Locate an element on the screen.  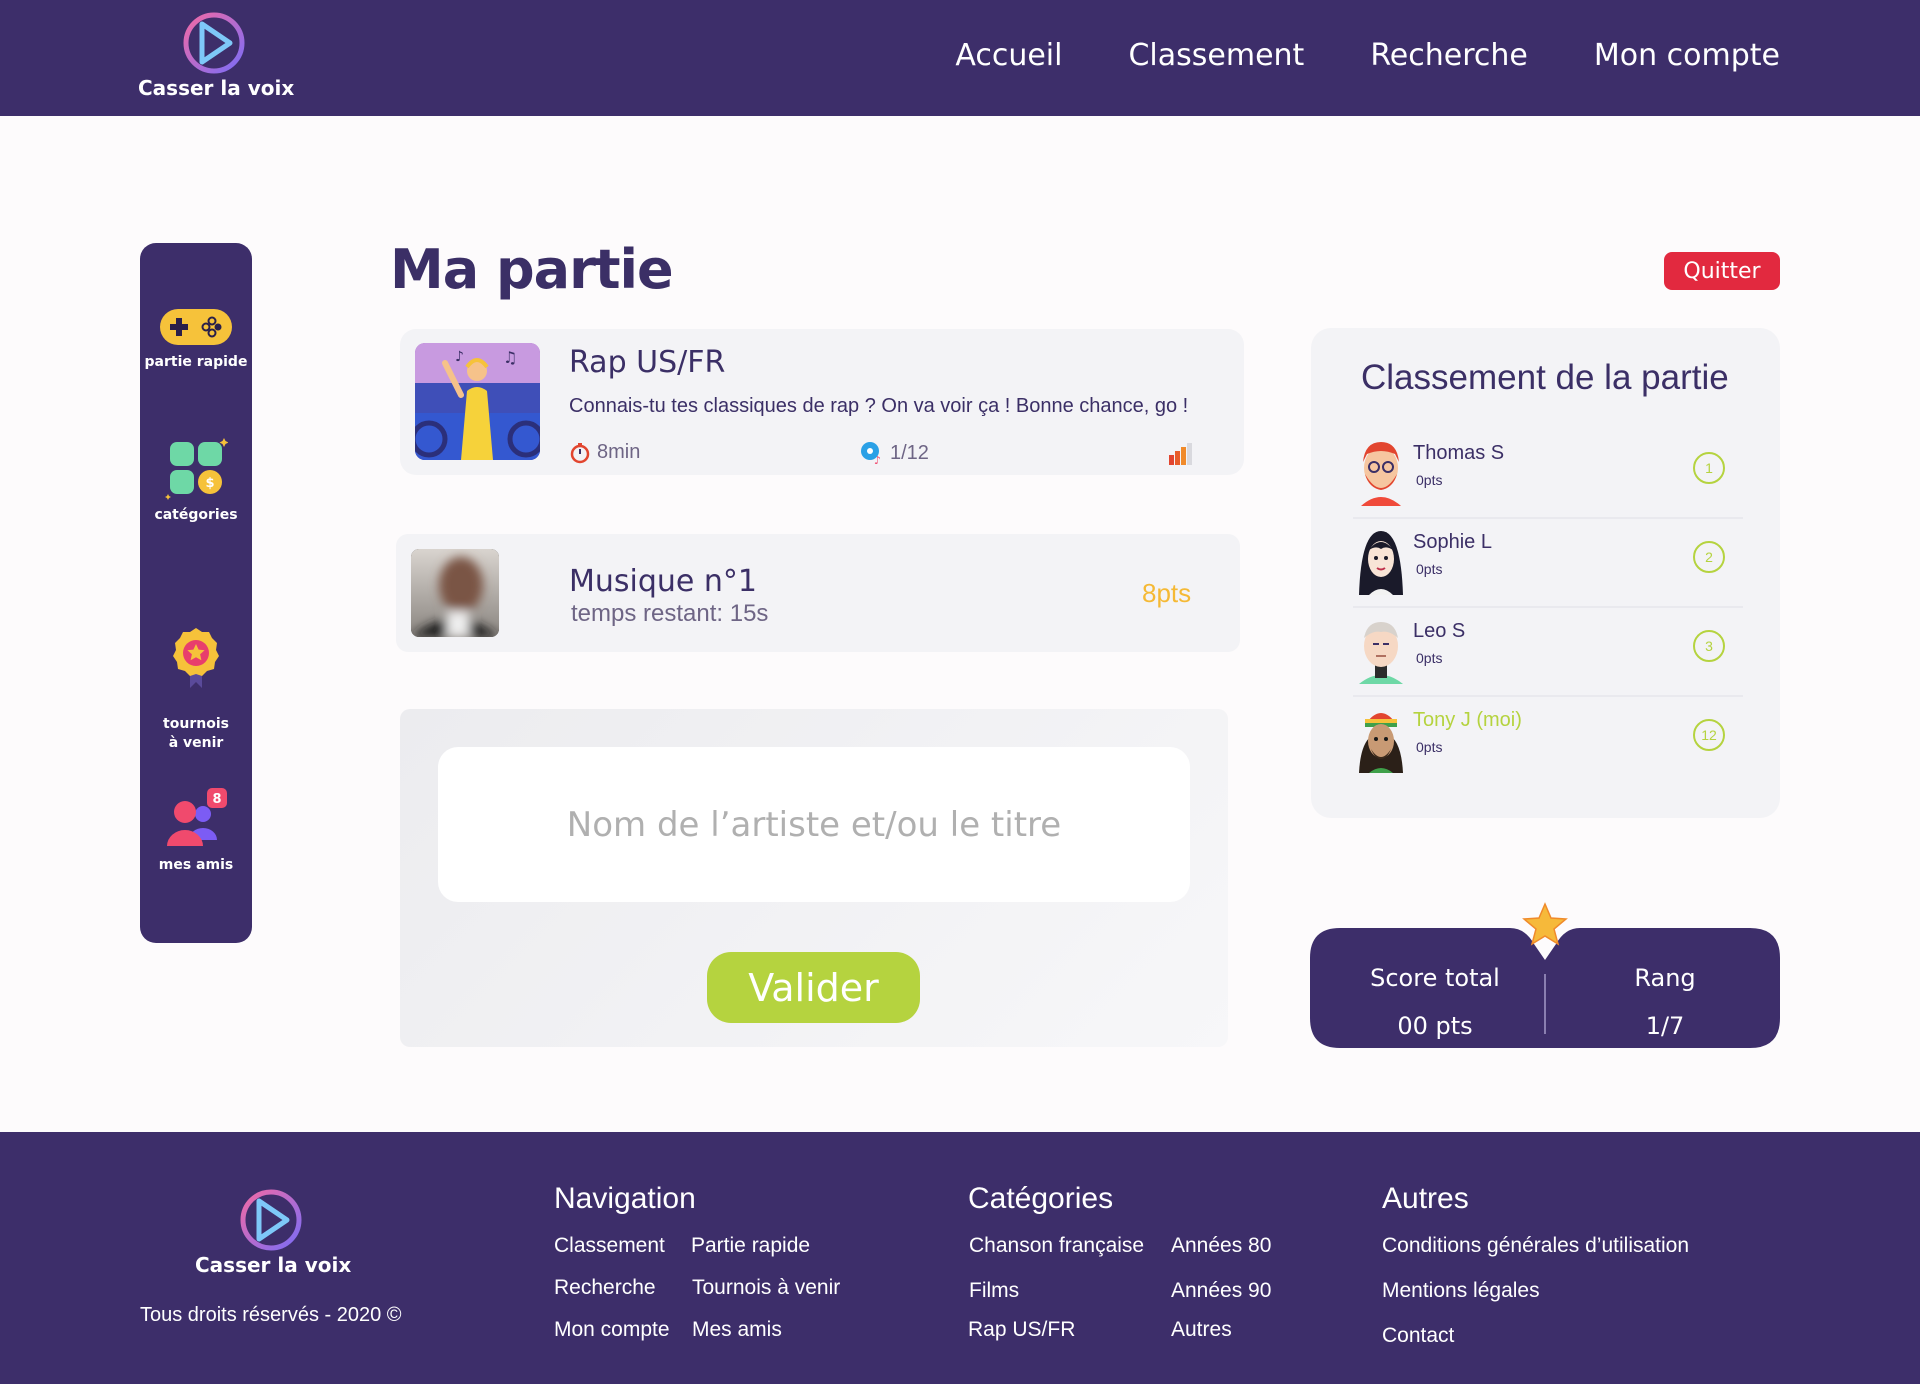
validate-button: Valider is located at coordinates (813, 987).